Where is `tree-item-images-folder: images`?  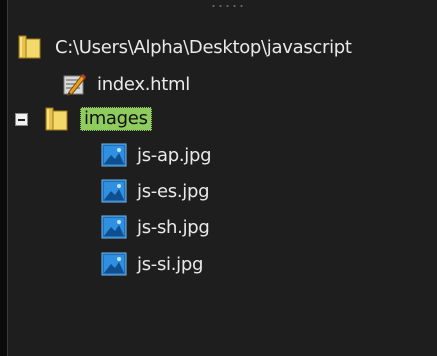
tree-item-images-folder: images is located at coordinates (82, 119).